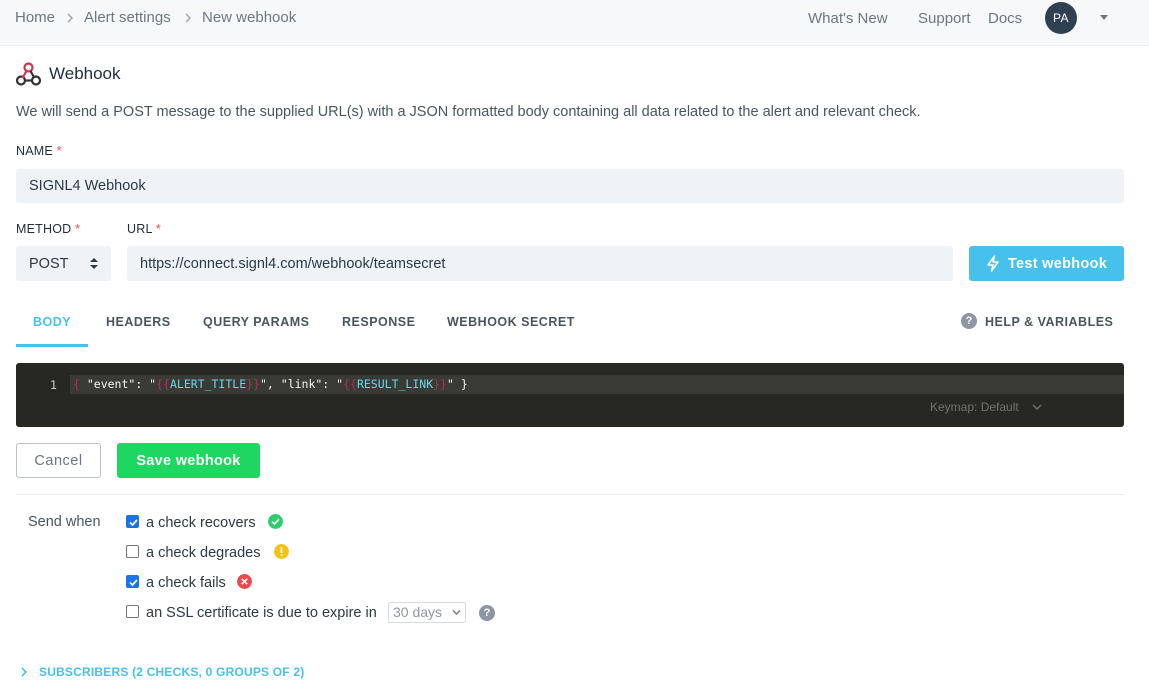 The width and height of the screenshot is (1149, 698). What do you see at coordinates (281, 551) in the screenshot?
I see `warning-icon` at bounding box center [281, 551].